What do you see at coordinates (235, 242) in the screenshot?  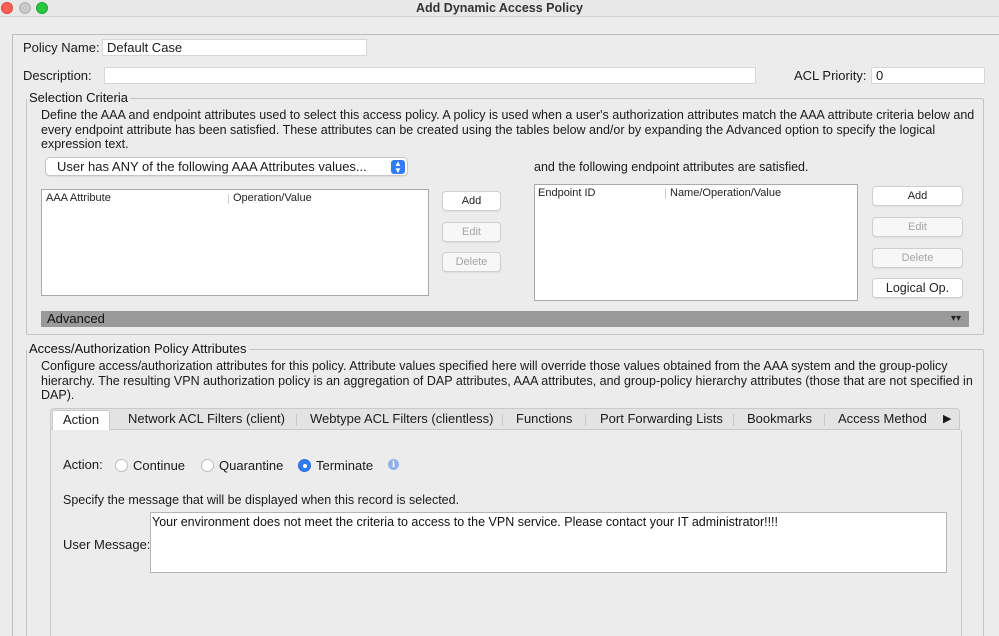 I see `aaa-attribute-table: AAA Attribute Operation/Value` at bounding box center [235, 242].